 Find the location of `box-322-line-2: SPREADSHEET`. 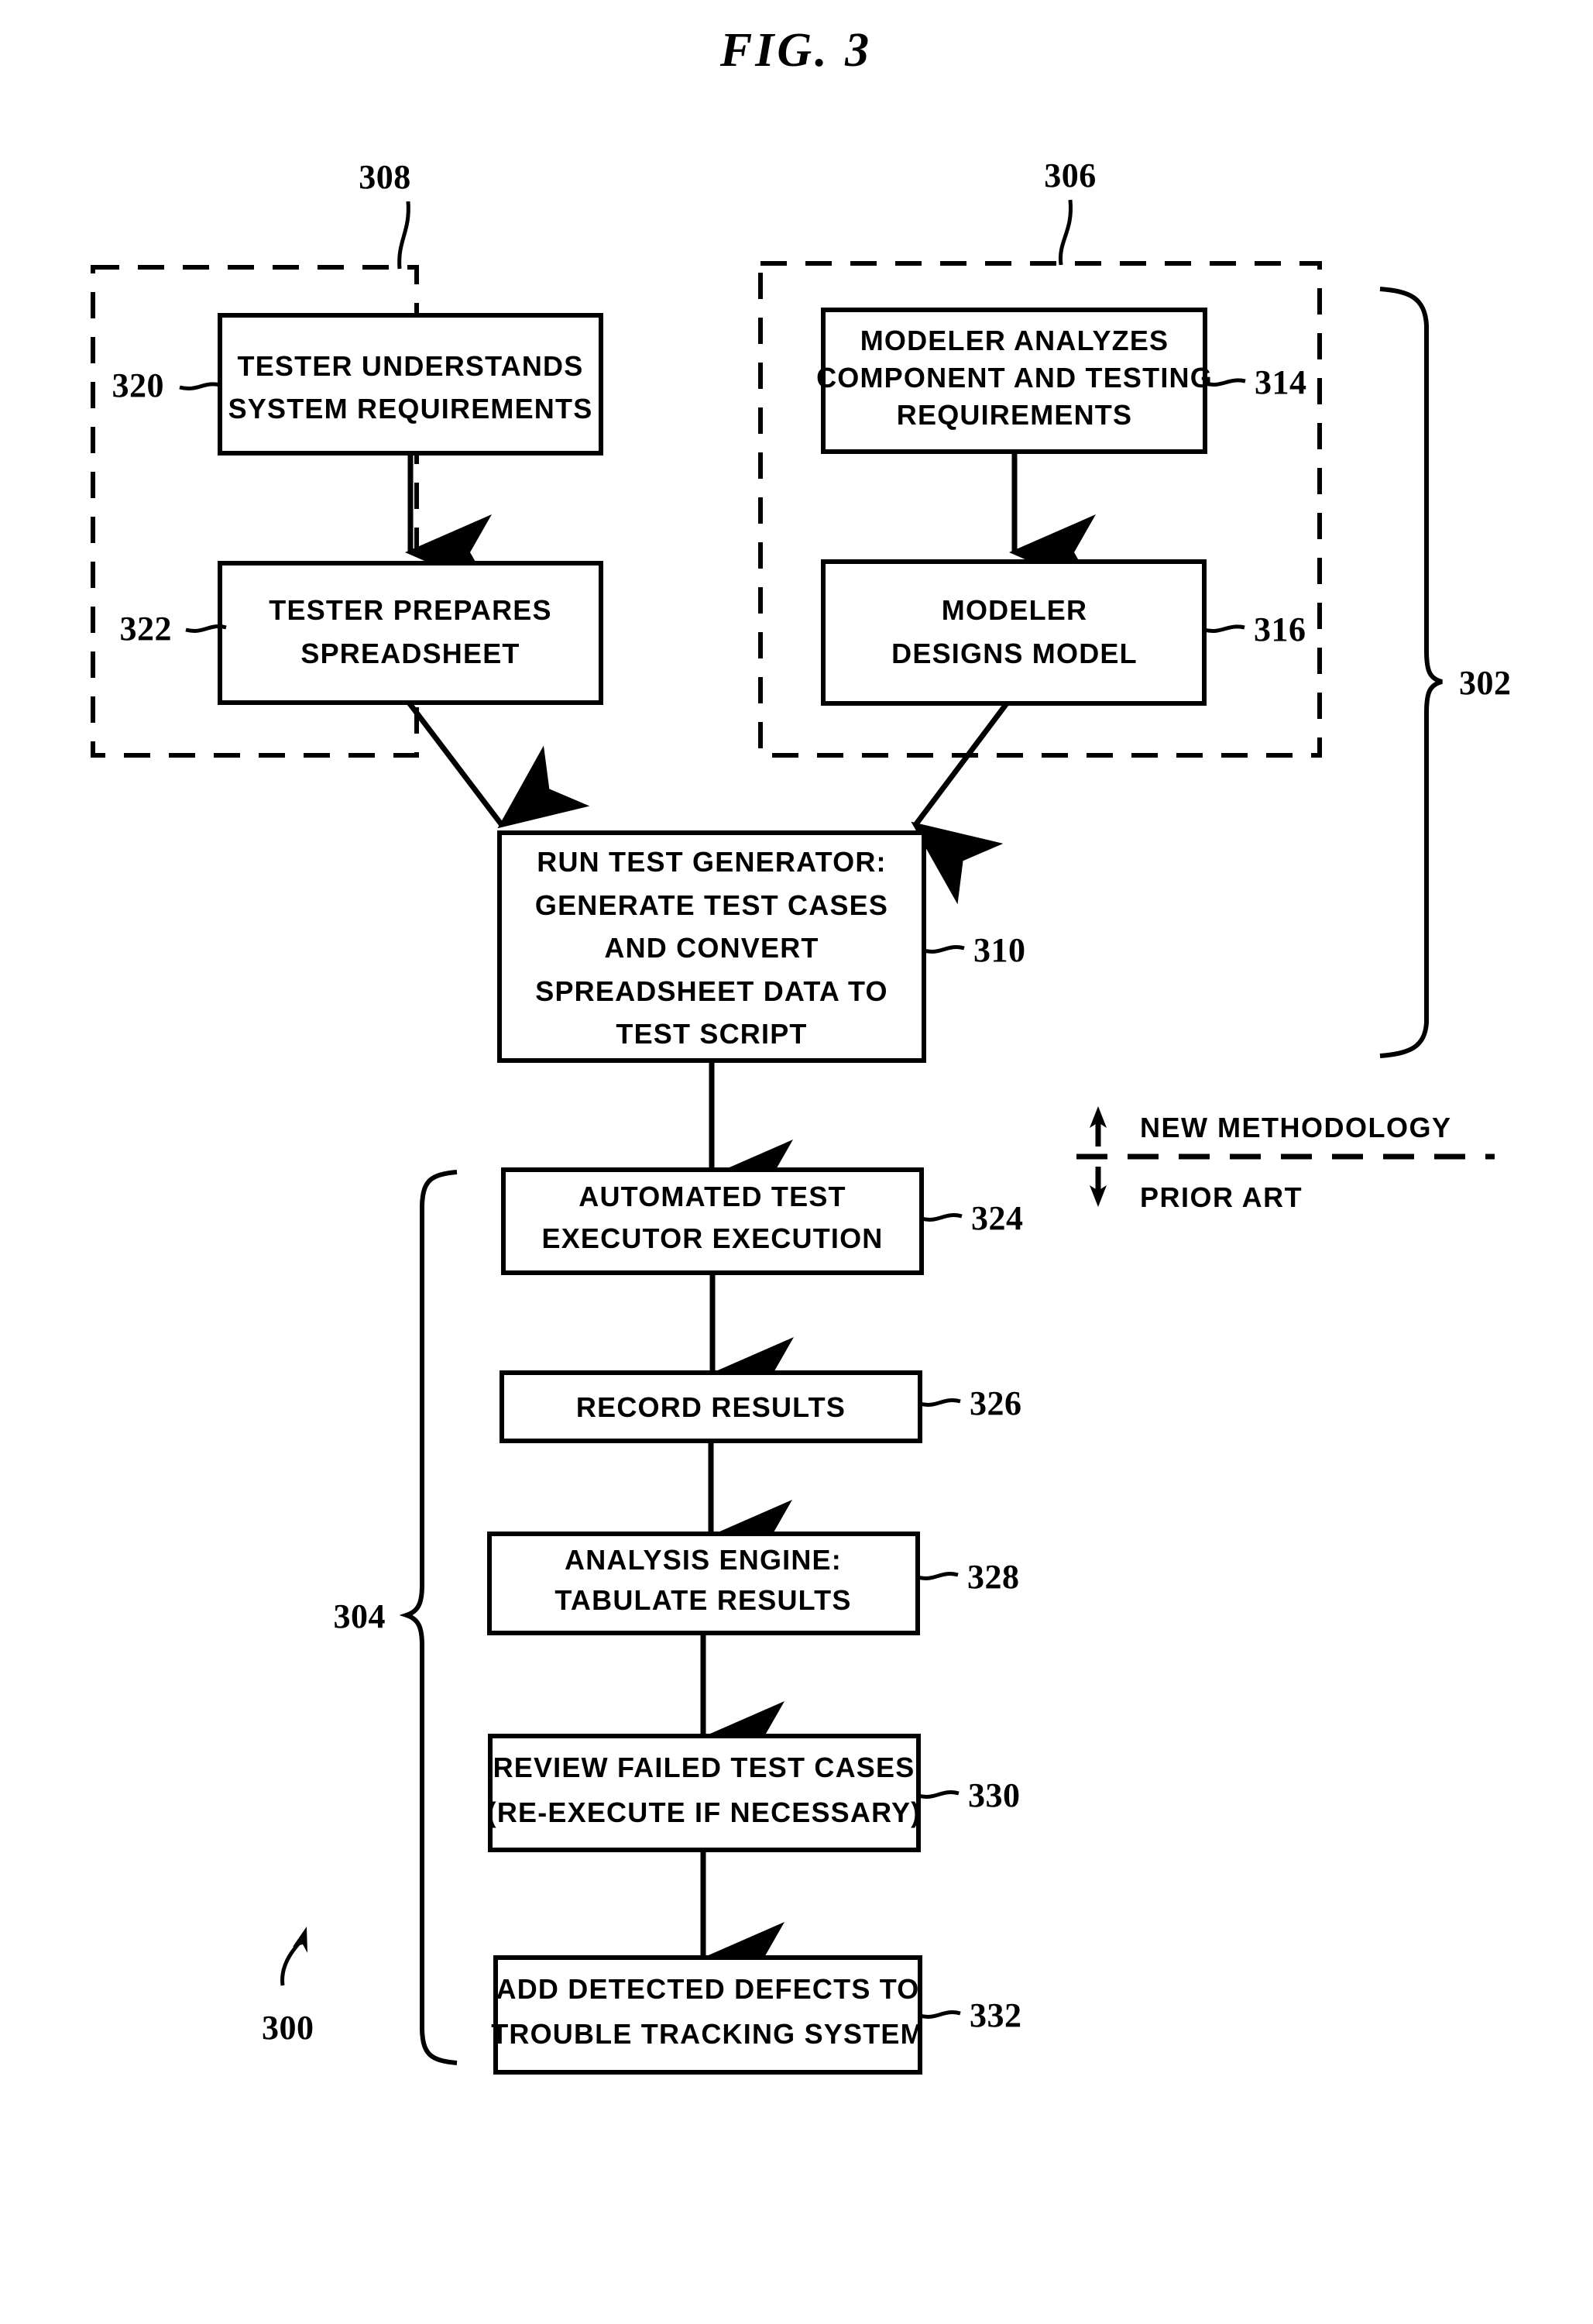

box-322-line-2: SPREADSHEET is located at coordinates (410, 653).